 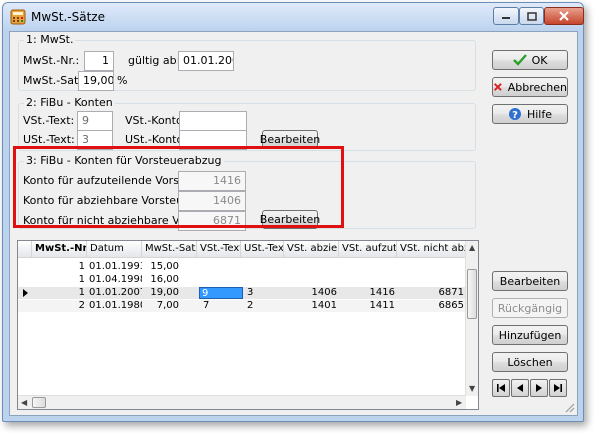 What do you see at coordinates (530, 281) in the screenshot?
I see `grid-edit-button: Bearbeiten` at bounding box center [530, 281].